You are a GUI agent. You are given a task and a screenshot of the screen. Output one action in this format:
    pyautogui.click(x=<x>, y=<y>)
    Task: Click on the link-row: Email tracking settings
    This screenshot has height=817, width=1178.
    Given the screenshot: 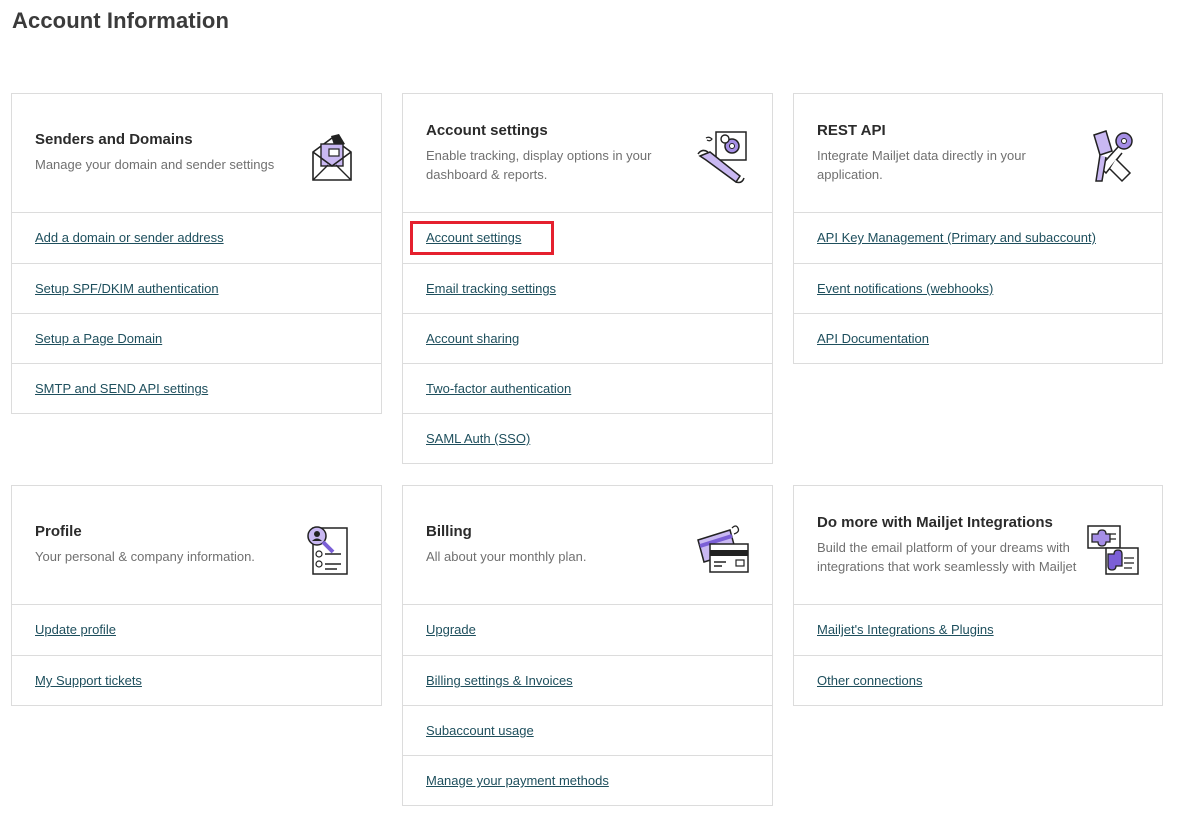 What is the action you would take?
    pyautogui.click(x=587, y=288)
    